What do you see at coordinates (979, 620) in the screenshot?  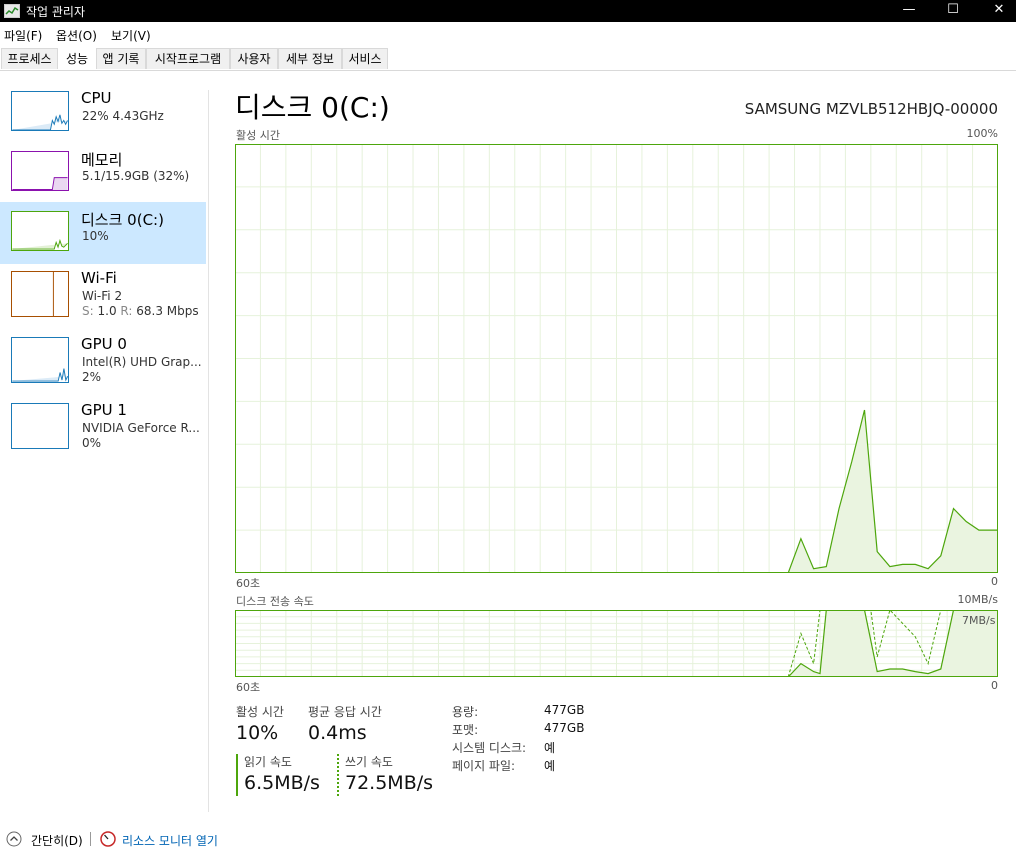 I see `transfer-chart-mid: 7MB/s` at bounding box center [979, 620].